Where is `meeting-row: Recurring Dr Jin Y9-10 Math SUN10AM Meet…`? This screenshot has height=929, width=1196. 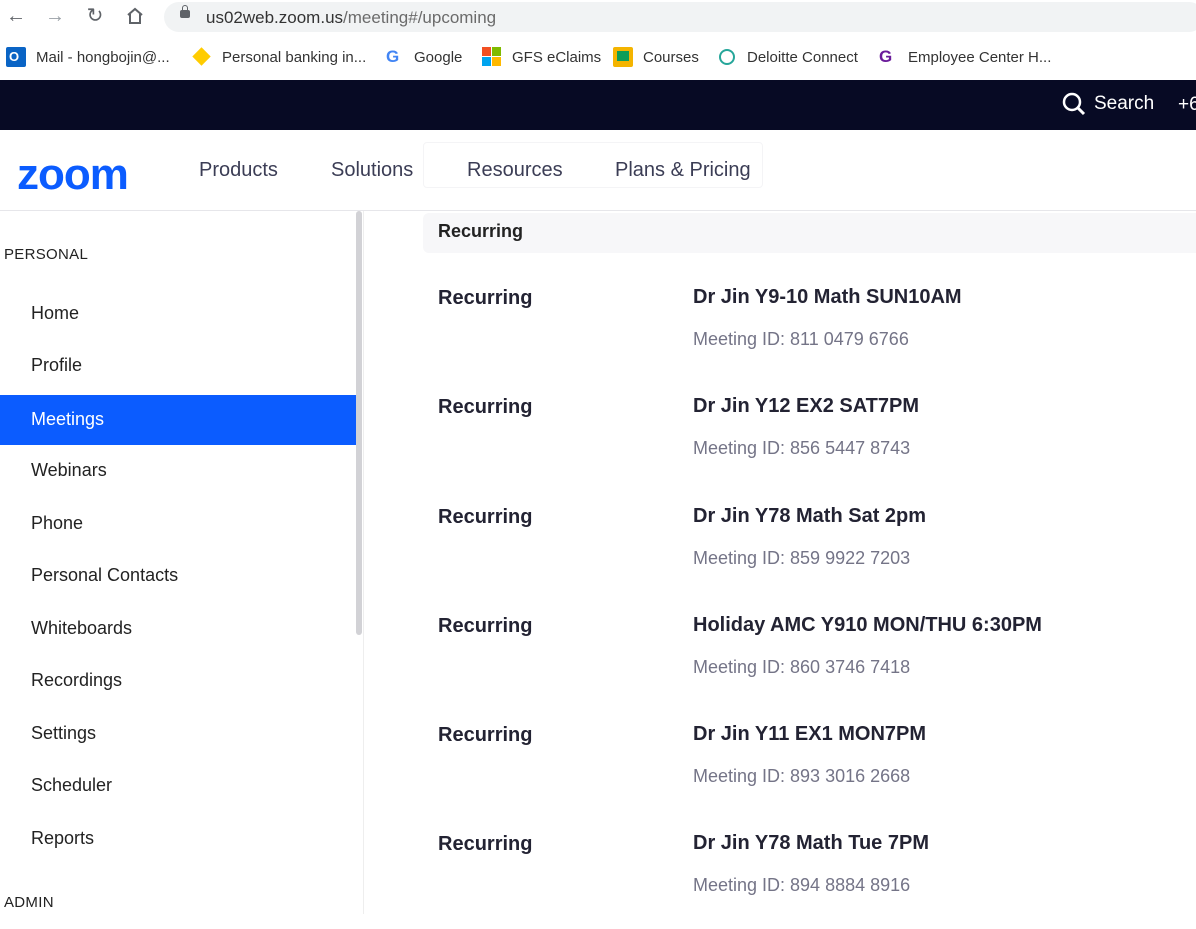 meeting-row: Recurring Dr Jin Y9-10 Math SUN10AM Meet… is located at coordinates (780, 333).